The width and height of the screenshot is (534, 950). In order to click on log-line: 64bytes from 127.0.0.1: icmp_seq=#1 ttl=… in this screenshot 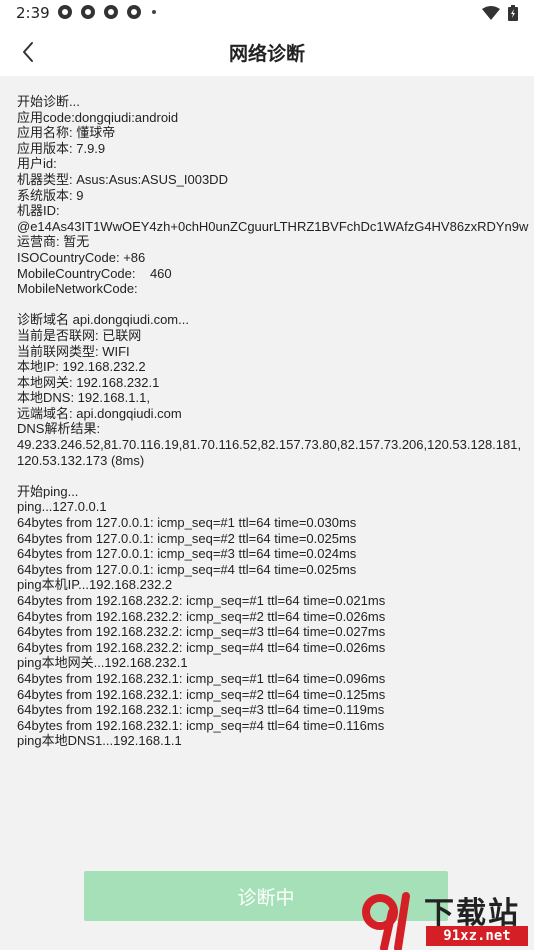, I will do `click(187, 523)`.